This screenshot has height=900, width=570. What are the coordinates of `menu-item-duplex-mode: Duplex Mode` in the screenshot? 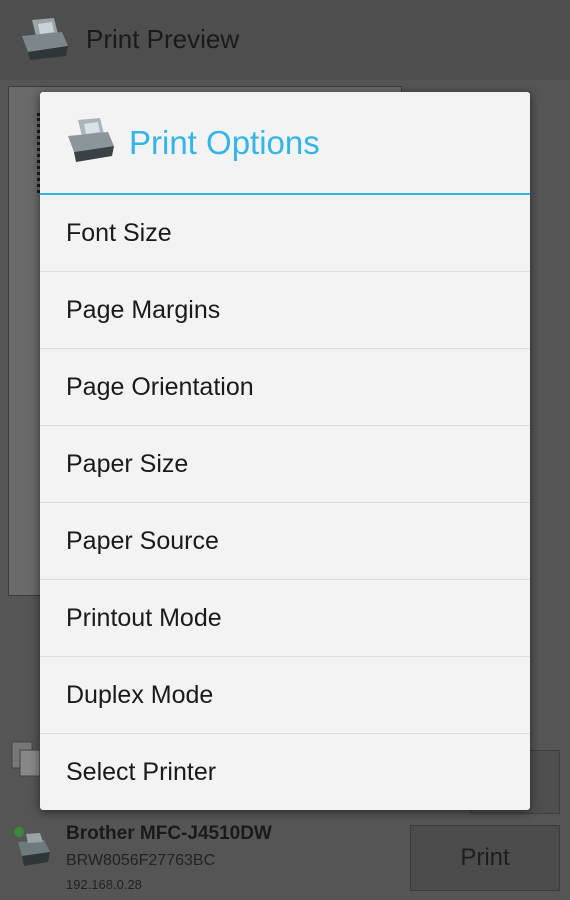 It's located at (285, 695).